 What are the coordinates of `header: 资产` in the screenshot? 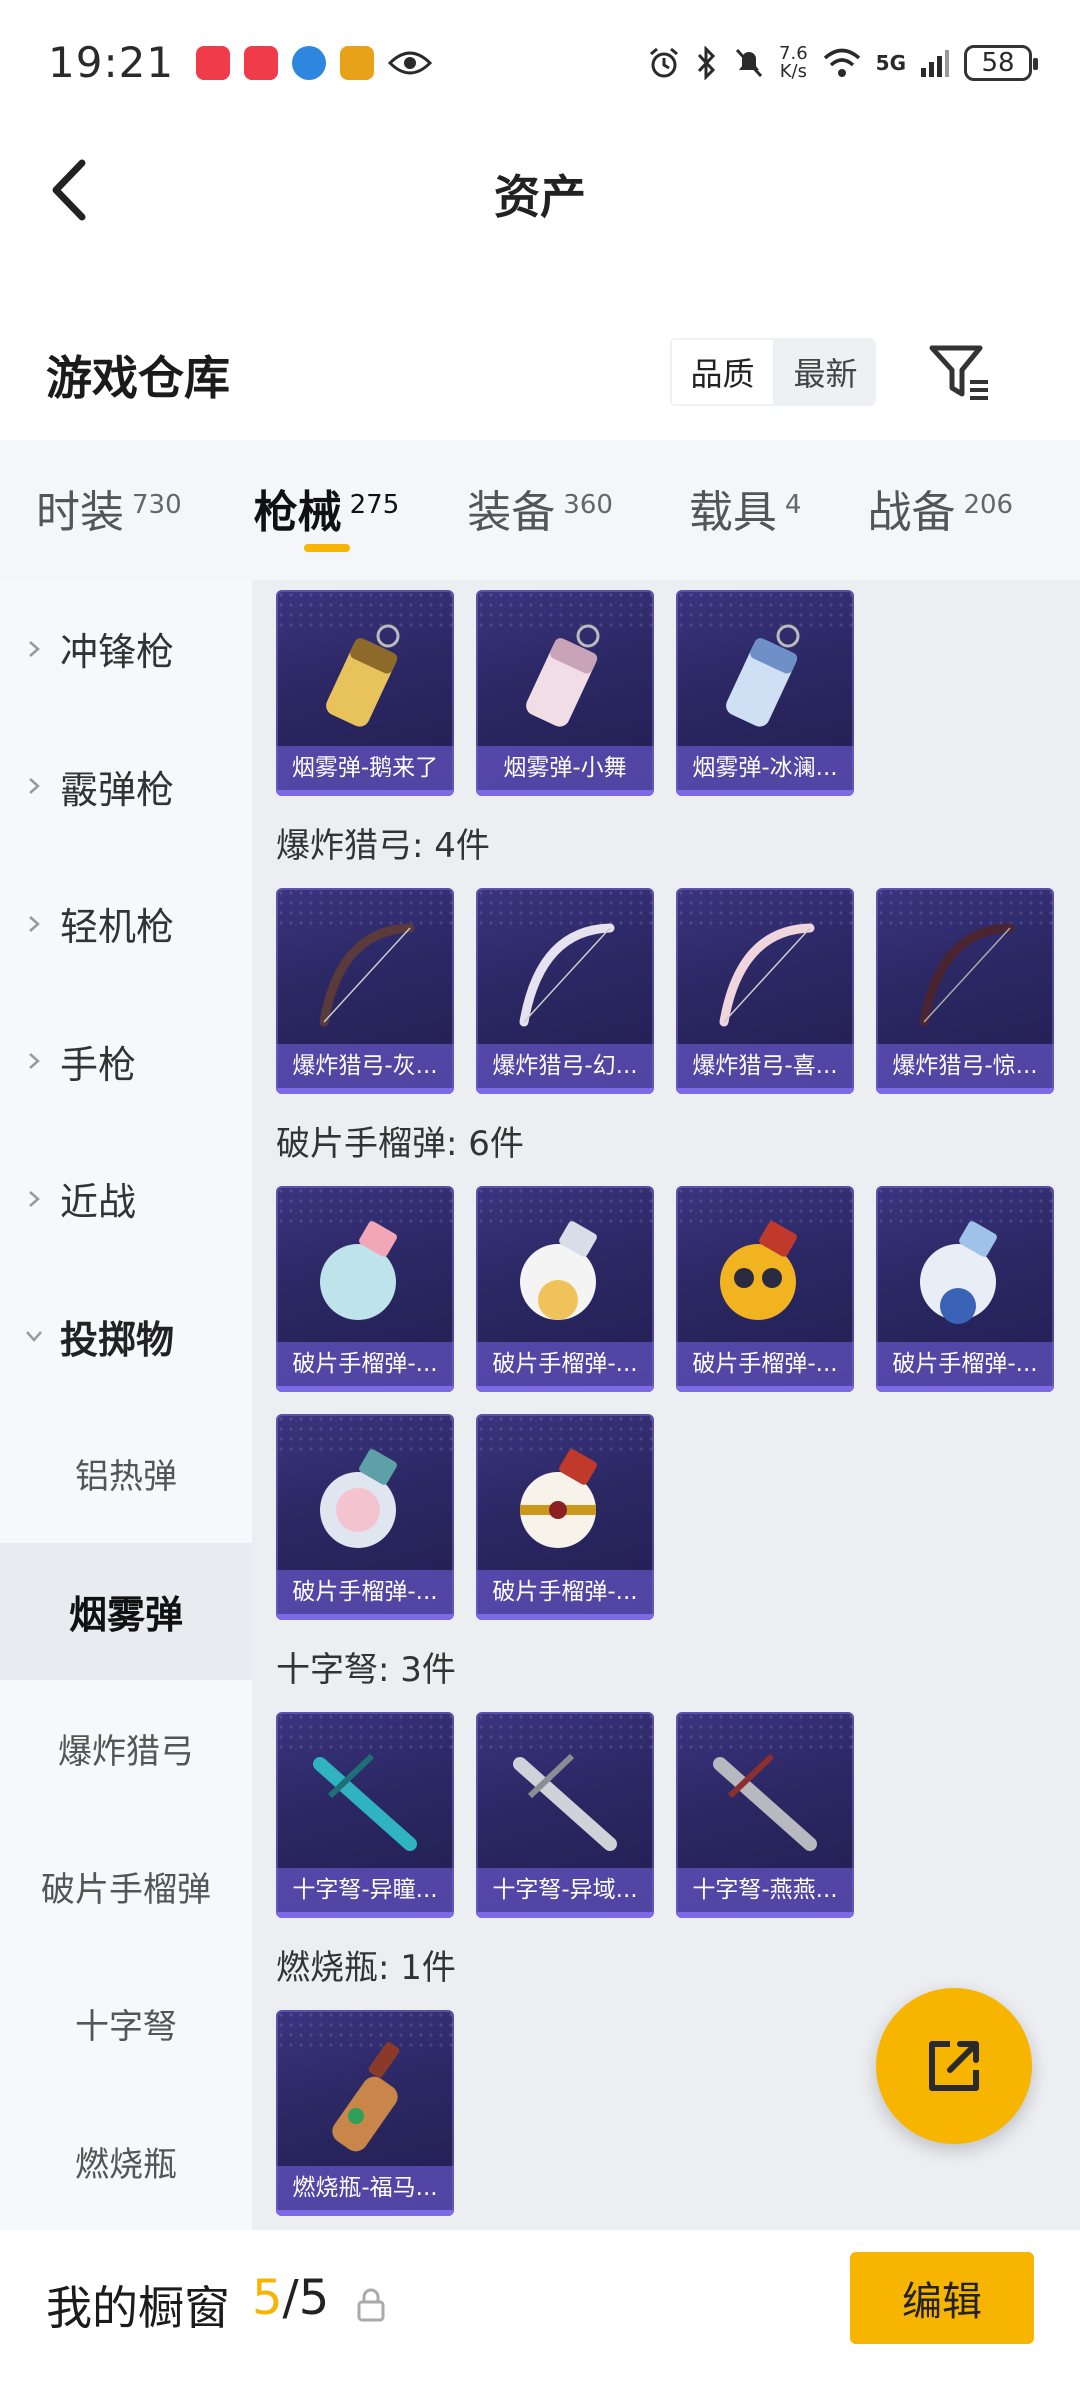 It's located at (540, 190).